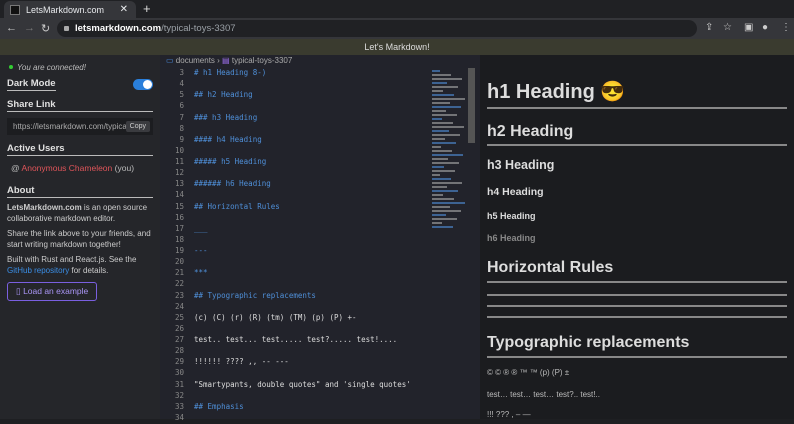  Describe the element at coordinates (377, 28) in the screenshot. I see `url-input: letsmarkdown.com/typical-toys-3307` at that location.